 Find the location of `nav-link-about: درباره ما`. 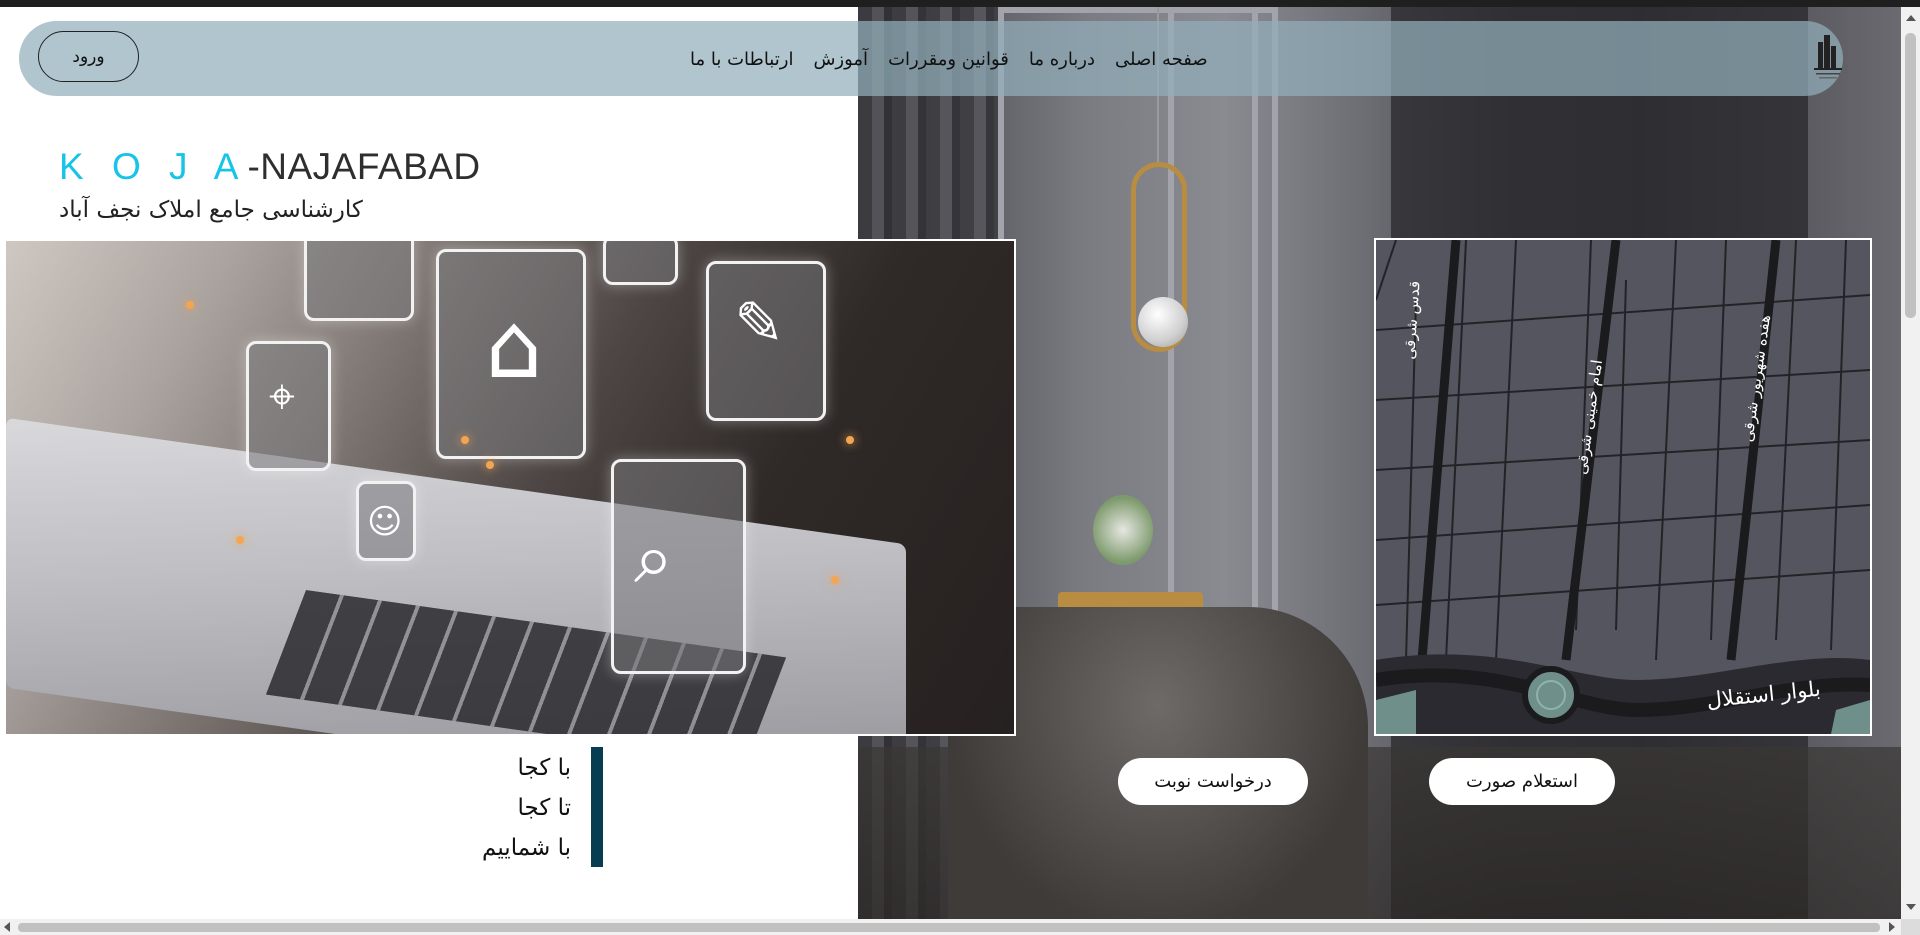

nav-link-about: درباره ما is located at coordinates (1062, 59).